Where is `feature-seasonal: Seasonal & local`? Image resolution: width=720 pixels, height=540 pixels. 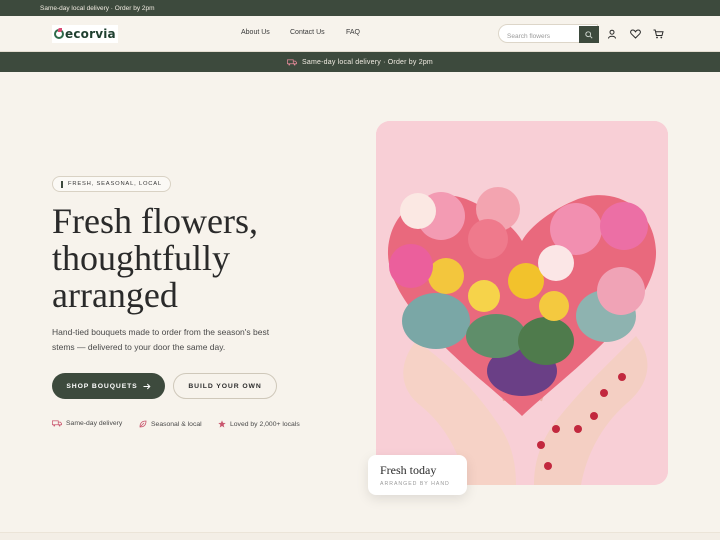 feature-seasonal: Seasonal & local is located at coordinates (170, 424).